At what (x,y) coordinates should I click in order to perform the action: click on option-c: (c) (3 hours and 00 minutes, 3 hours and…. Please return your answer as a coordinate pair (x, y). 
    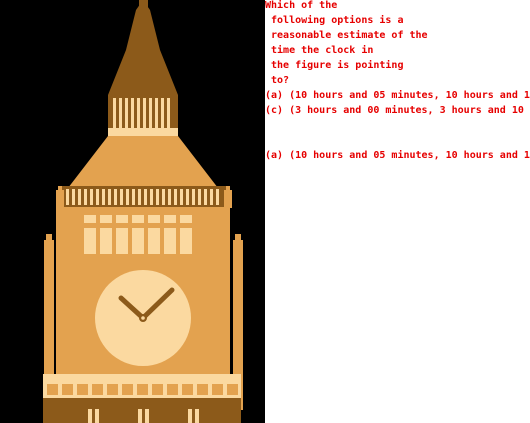
    Looking at the image, I should click on (397, 110).